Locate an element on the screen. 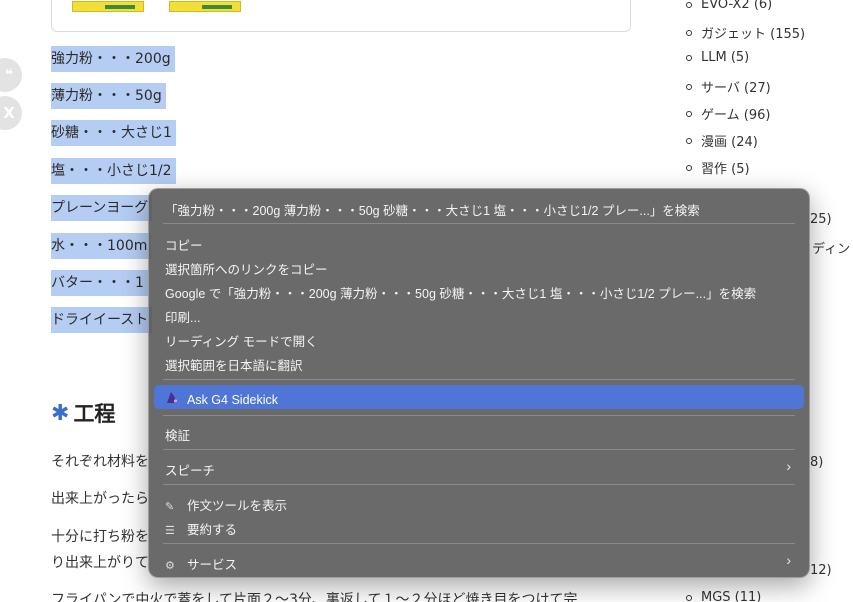 This screenshot has height=602, width=853. ingredient-line: 水・・・100m is located at coordinates (101, 246).